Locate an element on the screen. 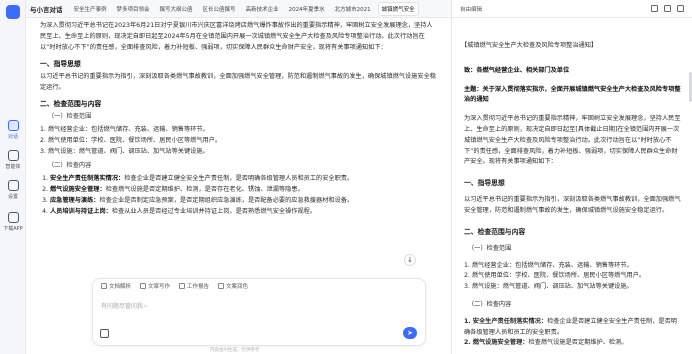  doc-header-label: 自由编辑 is located at coordinates (471, 9).